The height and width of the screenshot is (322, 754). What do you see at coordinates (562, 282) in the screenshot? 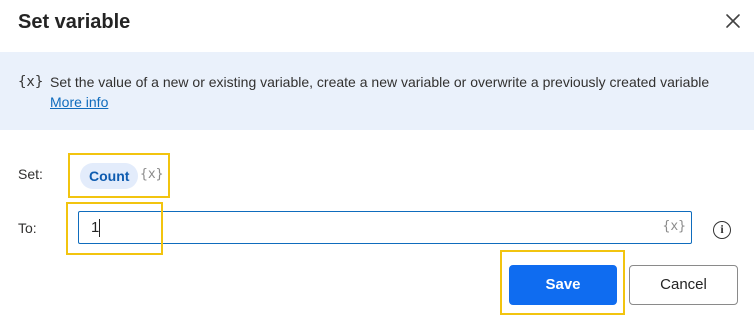
I see `highlight-box-save` at bounding box center [562, 282].